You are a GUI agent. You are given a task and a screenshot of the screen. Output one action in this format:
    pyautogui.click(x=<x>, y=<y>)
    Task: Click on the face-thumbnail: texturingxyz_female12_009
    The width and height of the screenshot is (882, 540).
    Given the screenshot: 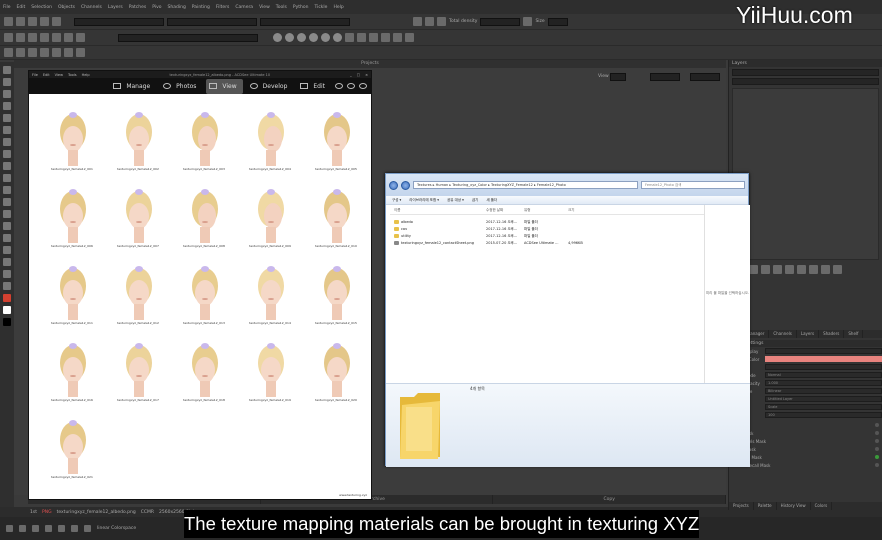 What is the action you would take?
    pyautogui.click(x=270, y=221)
    